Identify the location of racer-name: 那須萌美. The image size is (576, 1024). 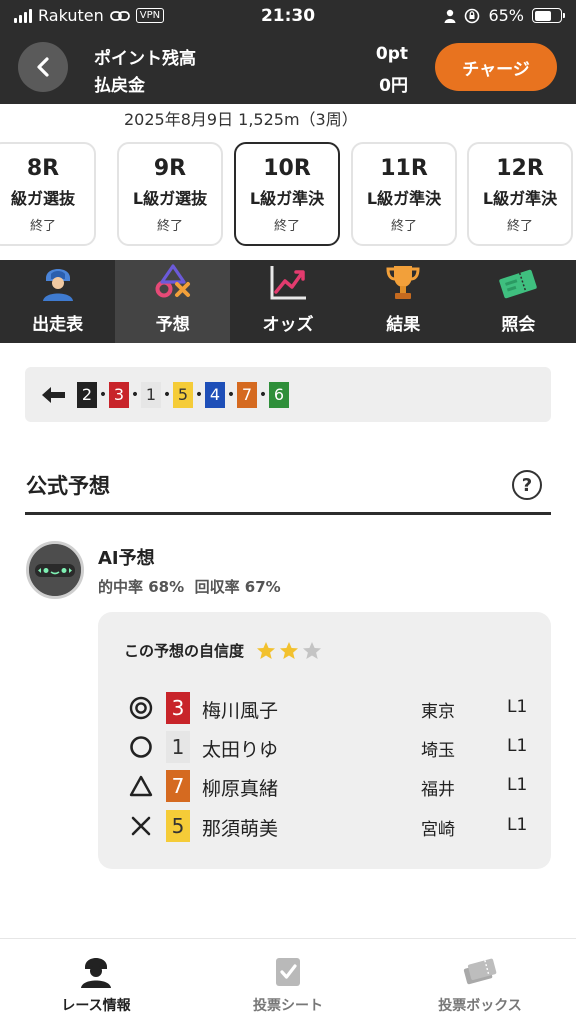
(240, 829).